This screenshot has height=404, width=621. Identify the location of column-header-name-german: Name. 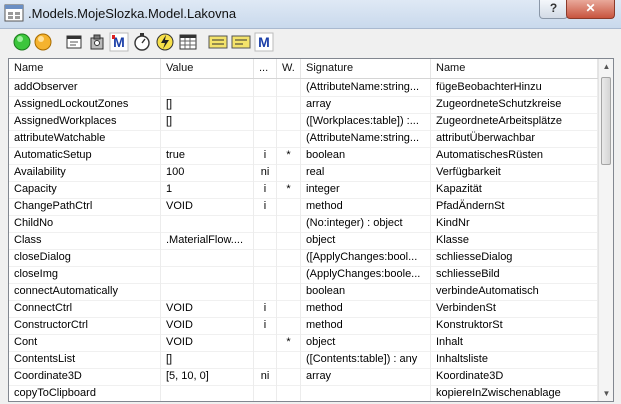
(514, 68).